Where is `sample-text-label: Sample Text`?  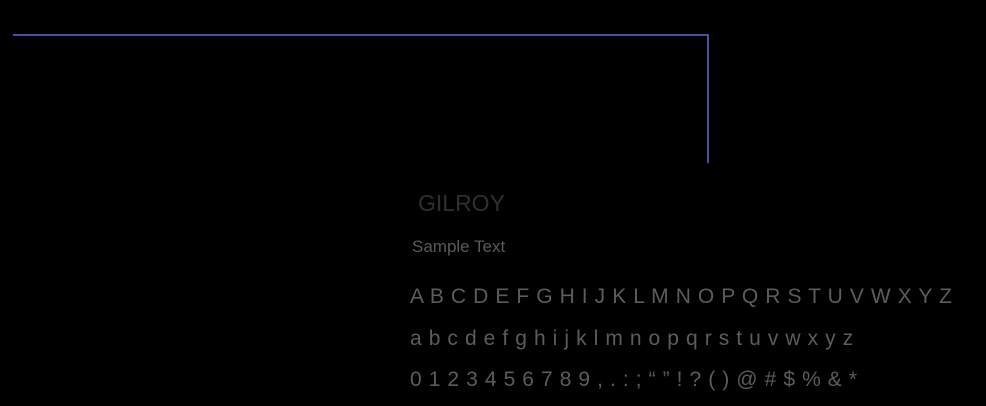 sample-text-label: Sample Text is located at coordinates (459, 246).